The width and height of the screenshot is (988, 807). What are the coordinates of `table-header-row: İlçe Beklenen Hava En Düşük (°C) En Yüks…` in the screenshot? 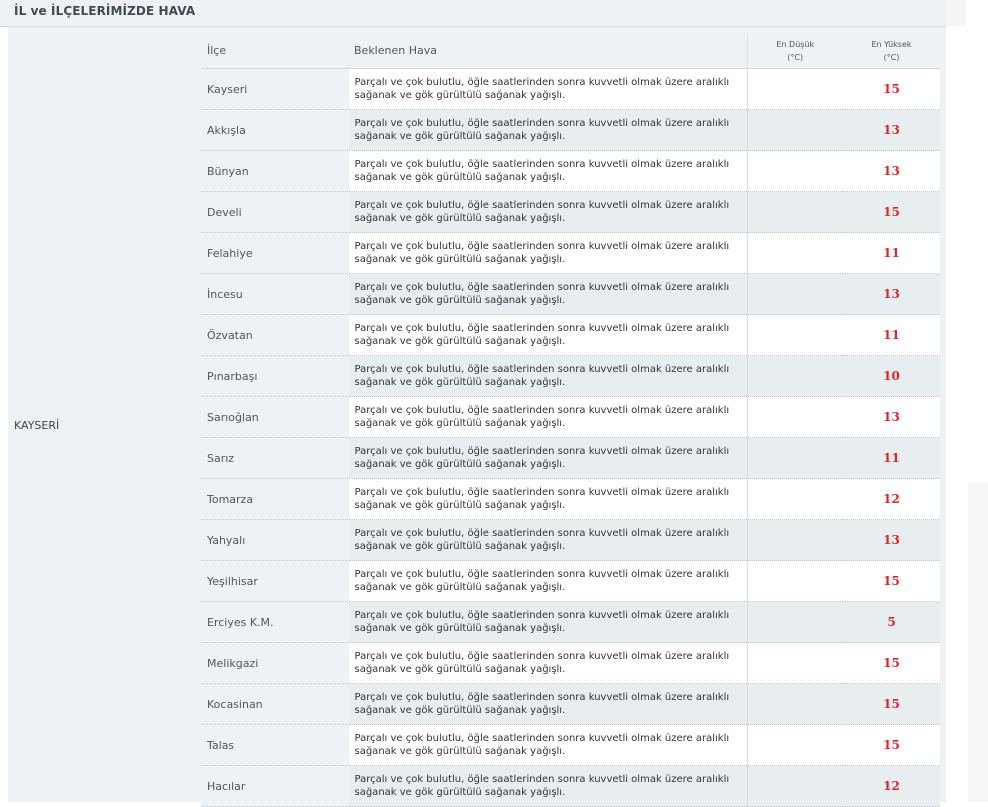 It's located at (570, 51).